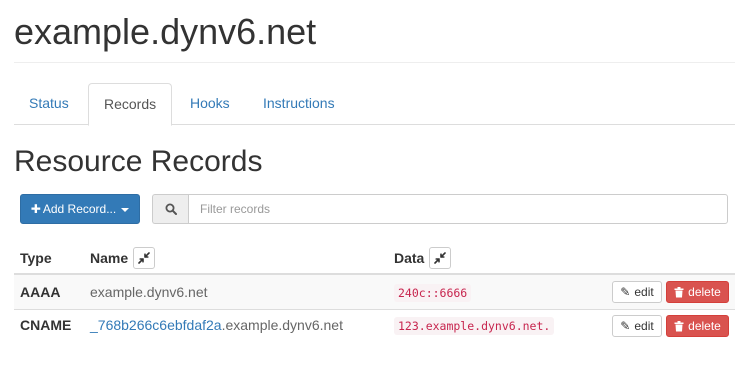 Image resolution: width=754 pixels, height=385 pixels. What do you see at coordinates (35, 209) in the screenshot?
I see `plus-icon: ✚` at bounding box center [35, 209].